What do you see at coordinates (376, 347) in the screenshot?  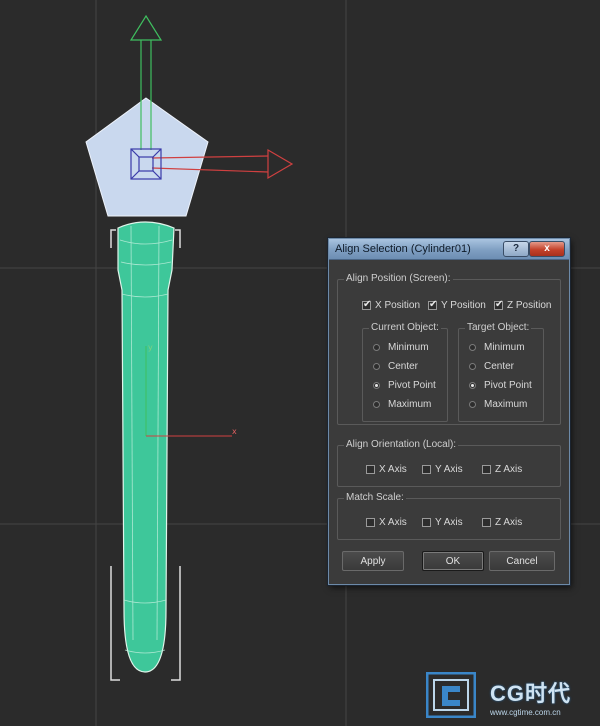 I see `current-minimum-radio-icon` at bounding box center [376, 347].